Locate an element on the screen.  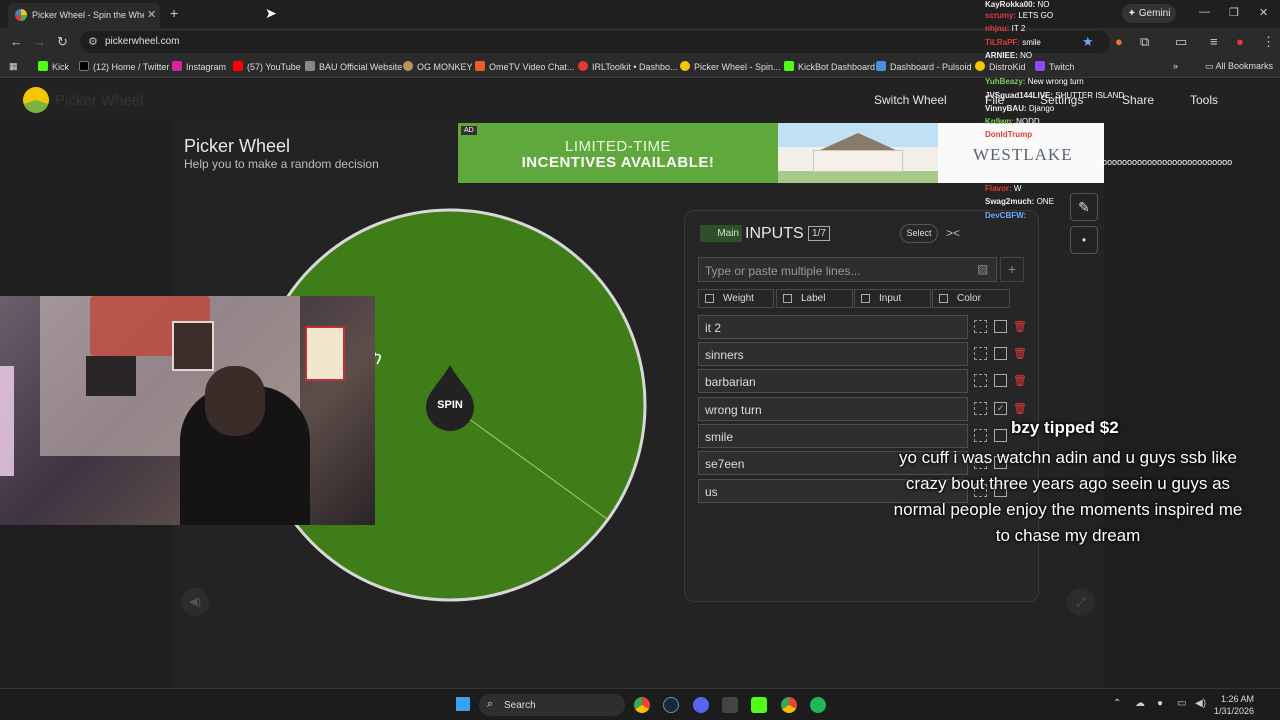
spotify-icon is located at coordinates (818, 705).